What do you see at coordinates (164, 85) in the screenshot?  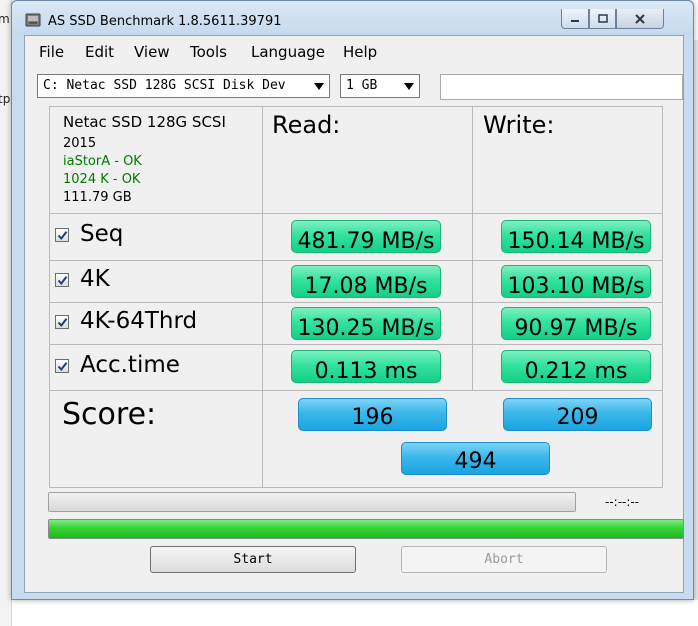 I see `drive-select-value: C: Netac SSD 128G SCSI Disk Dev` at bounding box center [164, 85].